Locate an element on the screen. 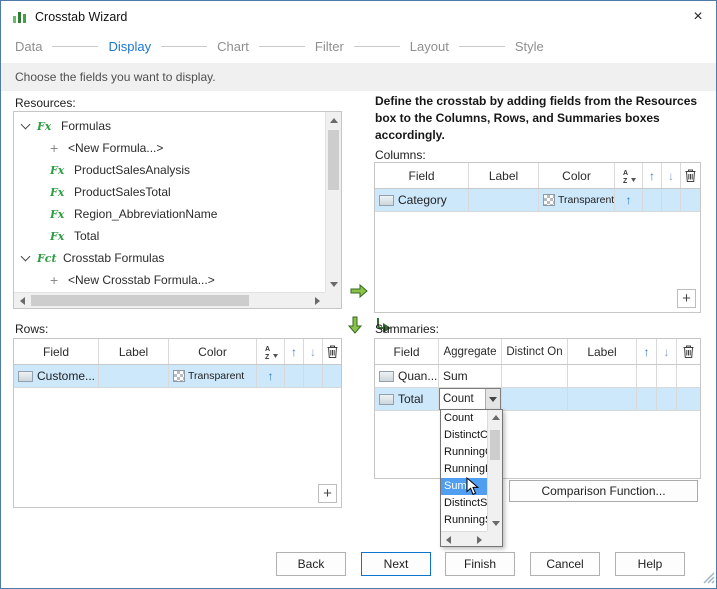  tree-item-crosstab-formulas: Fct Crosstab Formulas is located at coordinates (169, 258).